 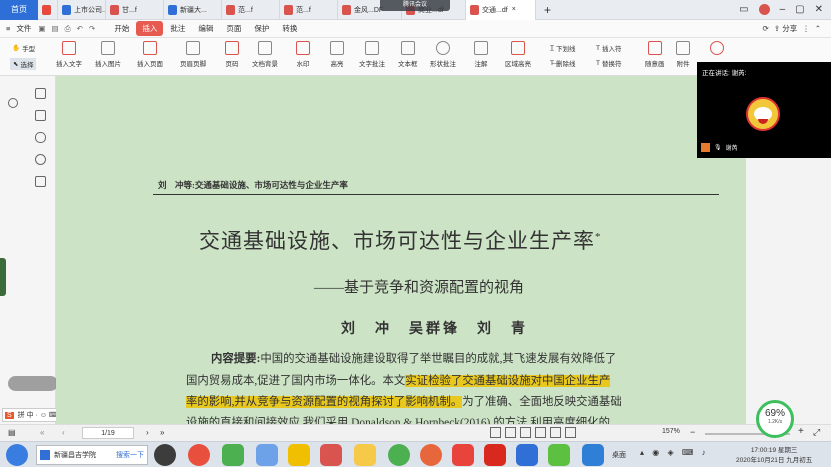 What do you see at coordinates (150, 28) in the screenshot?
I see `menu-insert: 插入` at bounding box center [150, 28].